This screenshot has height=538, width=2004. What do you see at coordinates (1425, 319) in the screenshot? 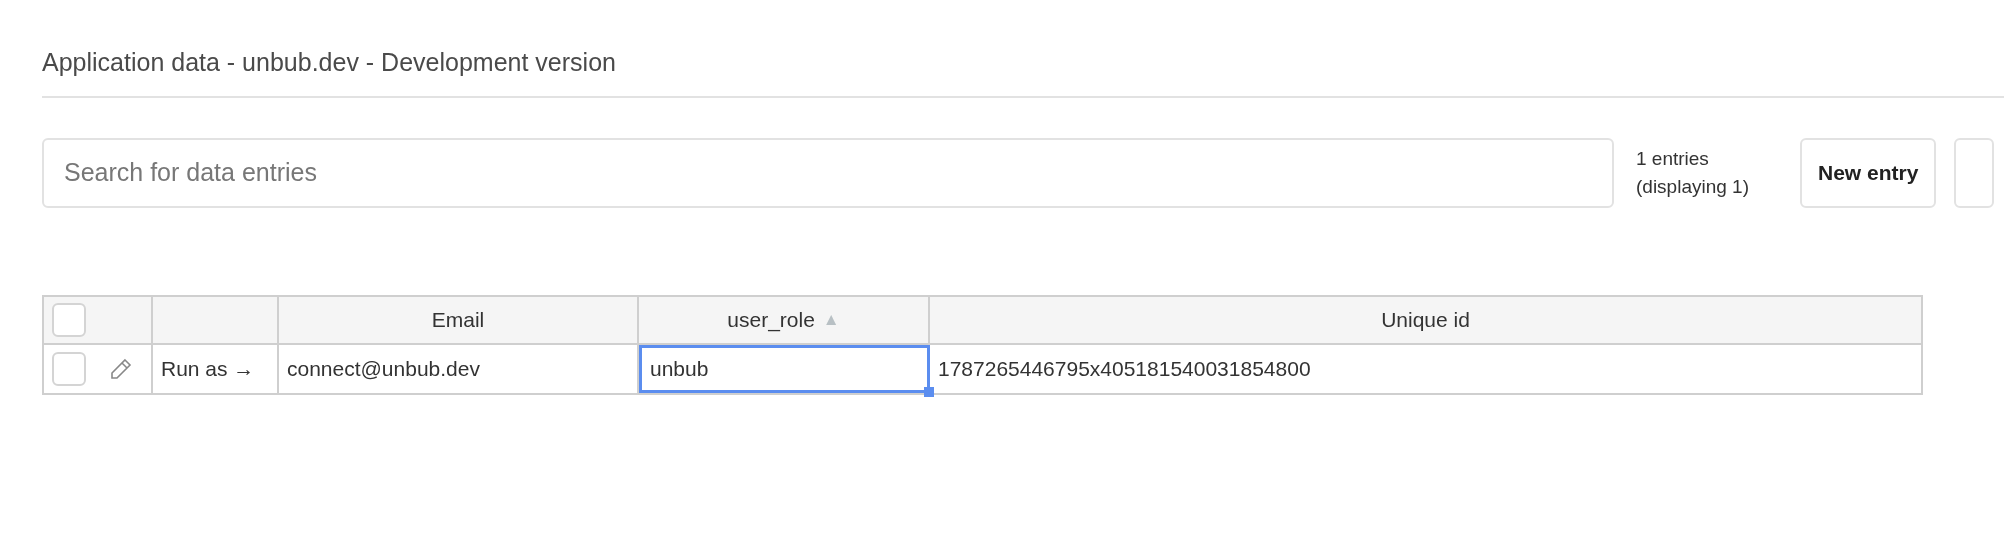
I see `column-header: Unique id` at bounding box center [1425, 319].